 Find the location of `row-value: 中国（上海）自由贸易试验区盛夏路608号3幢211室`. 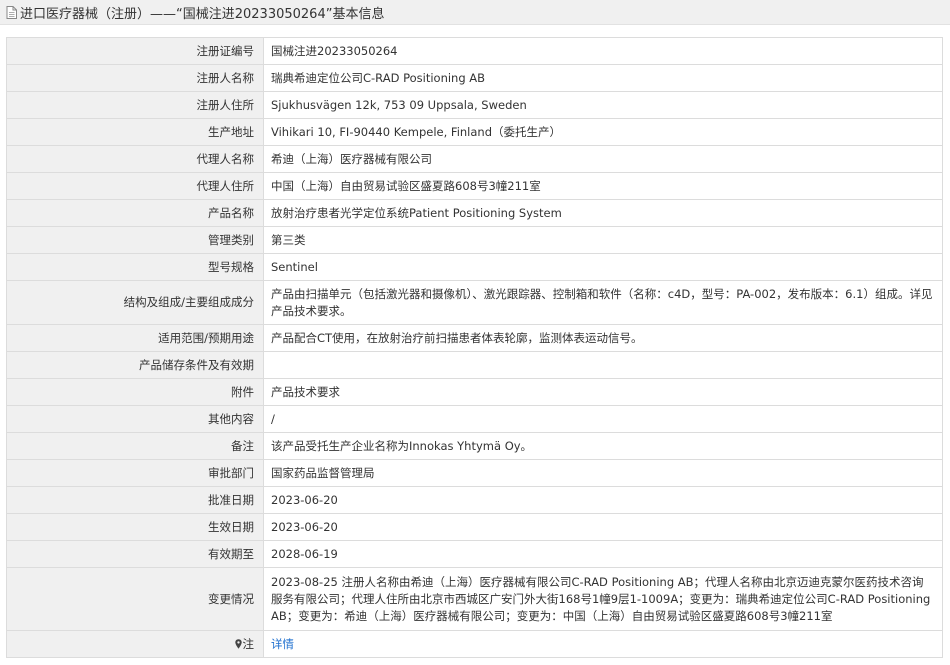

row-value: 中国（上海）自由贸易试验区盛夏路608号3幢211室 is located at coordinates (603, 186).